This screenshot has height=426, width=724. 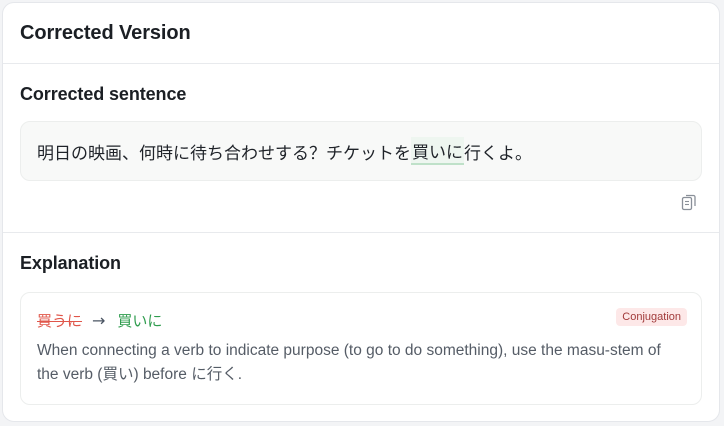 I want to click on corrected-sentence-box: 明日の映画、何時に待ち合わせする？チケットを 買いに 行くよ。, so click(x=361, y=151).